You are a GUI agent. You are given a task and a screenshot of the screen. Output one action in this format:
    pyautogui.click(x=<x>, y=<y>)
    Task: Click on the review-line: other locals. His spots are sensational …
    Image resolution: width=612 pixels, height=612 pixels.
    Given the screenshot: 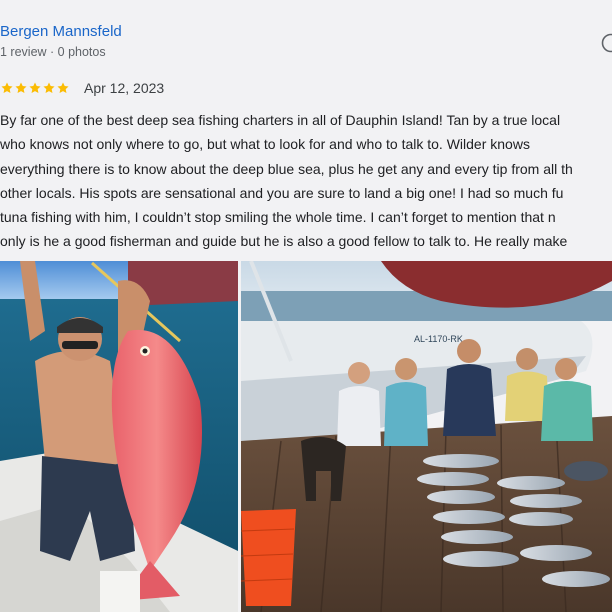 What is the action you would take?
    pyautogui.click(x=282, y=192)
    